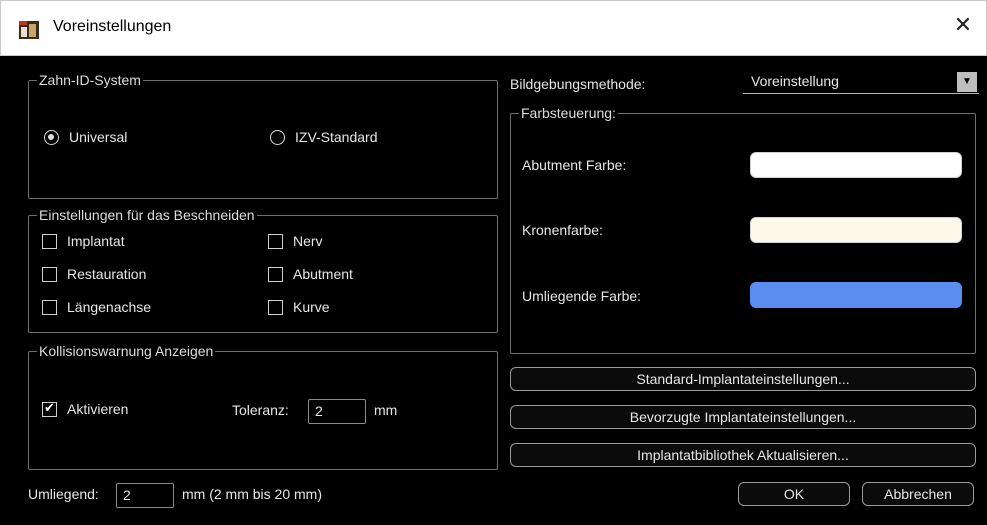 The image size is (987, 525). Describe the element at coordinates (562, 230) in the screenshot. I see `crown-color-label: Kronenfarbe:` at that location.